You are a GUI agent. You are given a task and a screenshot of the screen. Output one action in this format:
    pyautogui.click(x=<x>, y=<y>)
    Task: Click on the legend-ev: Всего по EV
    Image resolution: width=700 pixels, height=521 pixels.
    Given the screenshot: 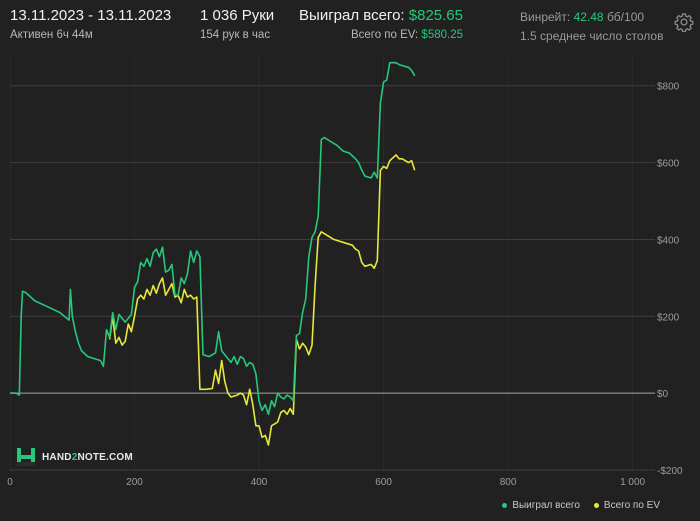 What is the action you would take?
    pyautogui.click(x=626, y=505)
    